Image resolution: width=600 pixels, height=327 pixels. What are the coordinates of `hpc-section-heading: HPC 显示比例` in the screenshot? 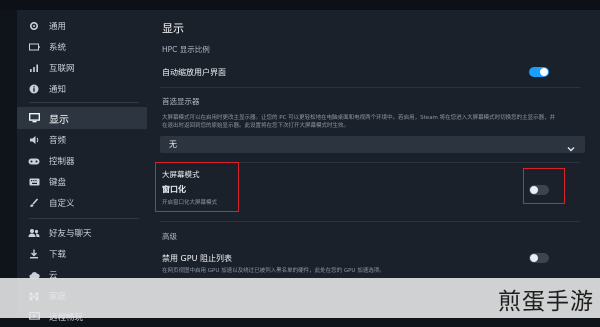 It's located at (186, 49).